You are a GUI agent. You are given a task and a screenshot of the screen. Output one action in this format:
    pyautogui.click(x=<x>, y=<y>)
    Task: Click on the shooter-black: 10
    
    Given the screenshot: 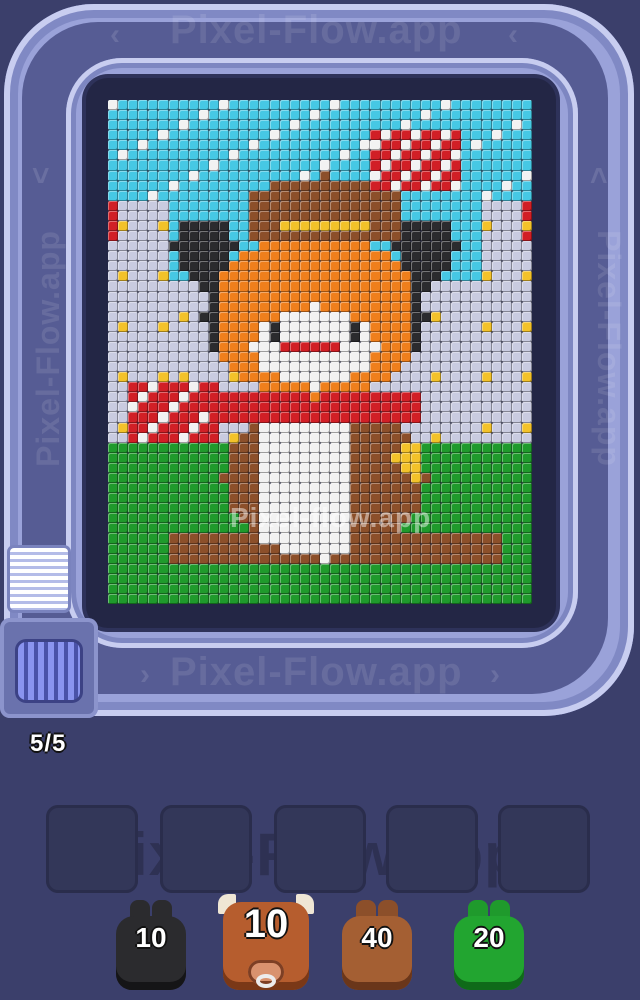 What is the action you would take?
    pyautogui.click(x=151, y=944)
    